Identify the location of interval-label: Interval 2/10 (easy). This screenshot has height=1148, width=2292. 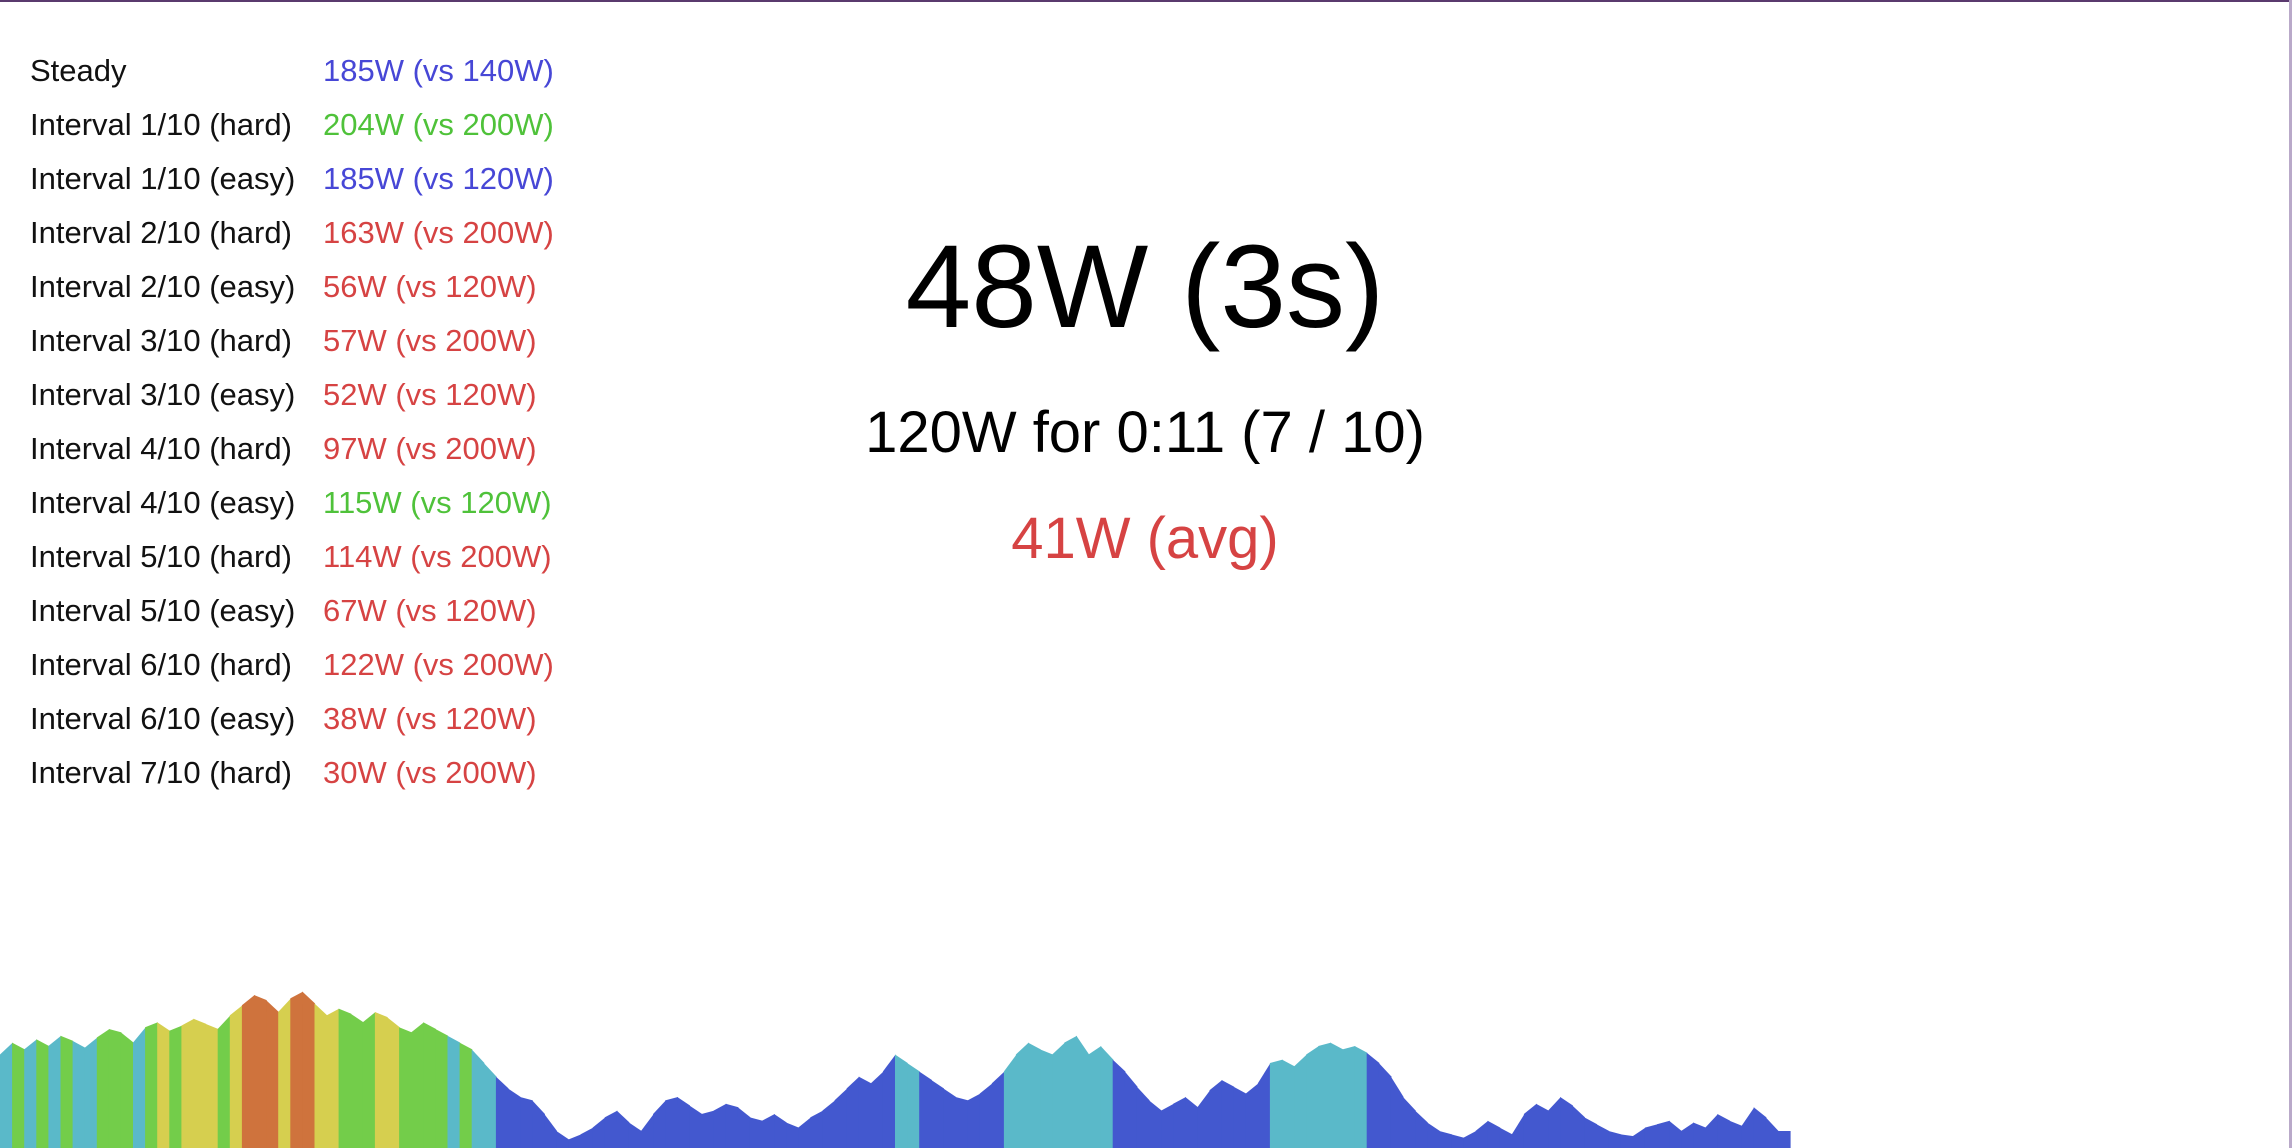
(163, 286).